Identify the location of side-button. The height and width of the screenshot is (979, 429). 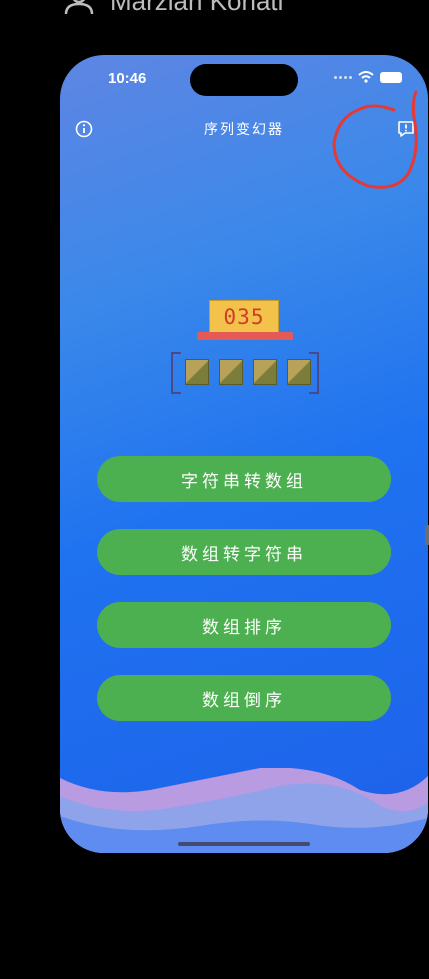
(427, 535).